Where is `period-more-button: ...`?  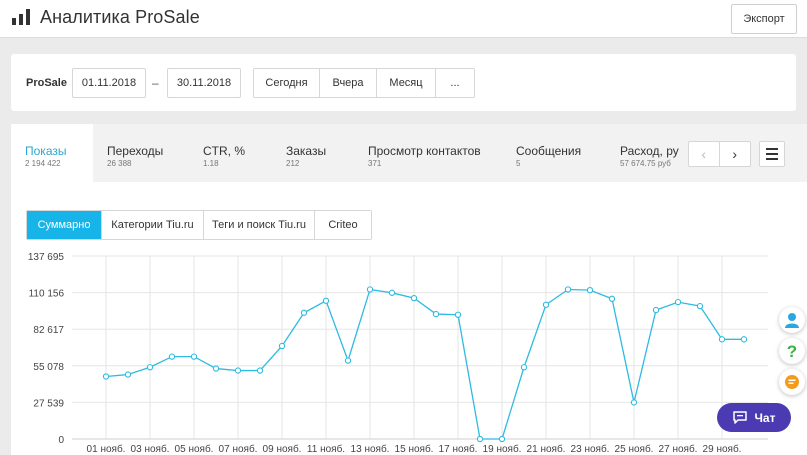
period-more-button: ... is located at coordinates (455, 83).